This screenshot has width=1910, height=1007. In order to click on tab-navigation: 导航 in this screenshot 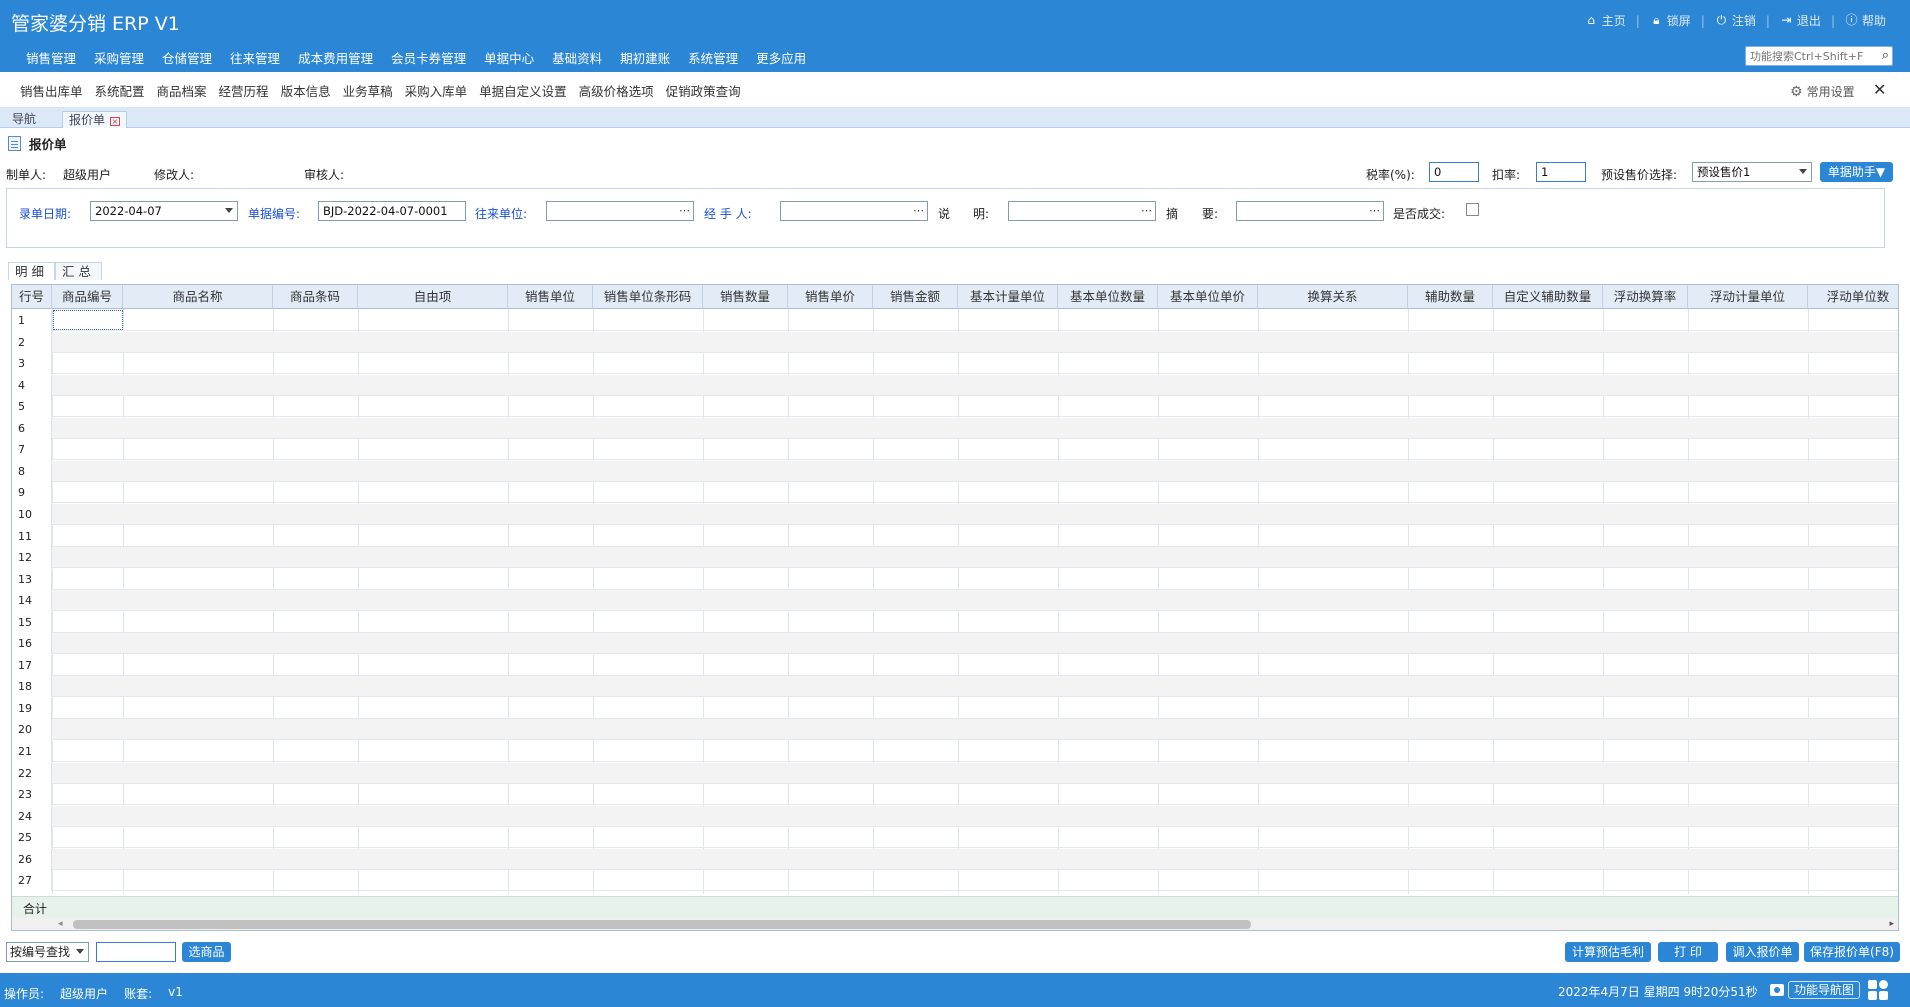, I will do `click(24, 119)`.